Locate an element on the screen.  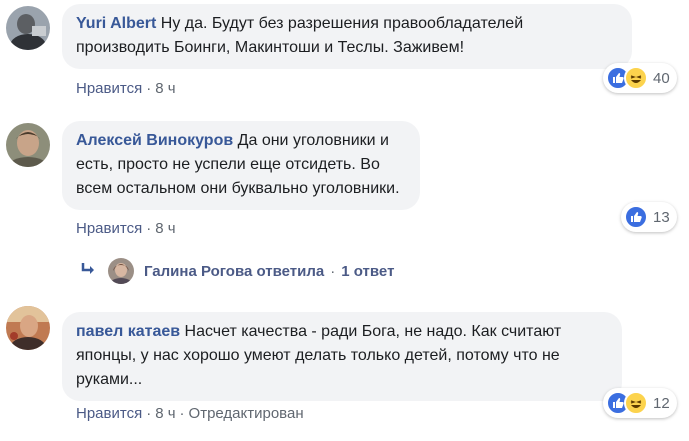
like-reaction-icon is located at coordinates (636, 217).